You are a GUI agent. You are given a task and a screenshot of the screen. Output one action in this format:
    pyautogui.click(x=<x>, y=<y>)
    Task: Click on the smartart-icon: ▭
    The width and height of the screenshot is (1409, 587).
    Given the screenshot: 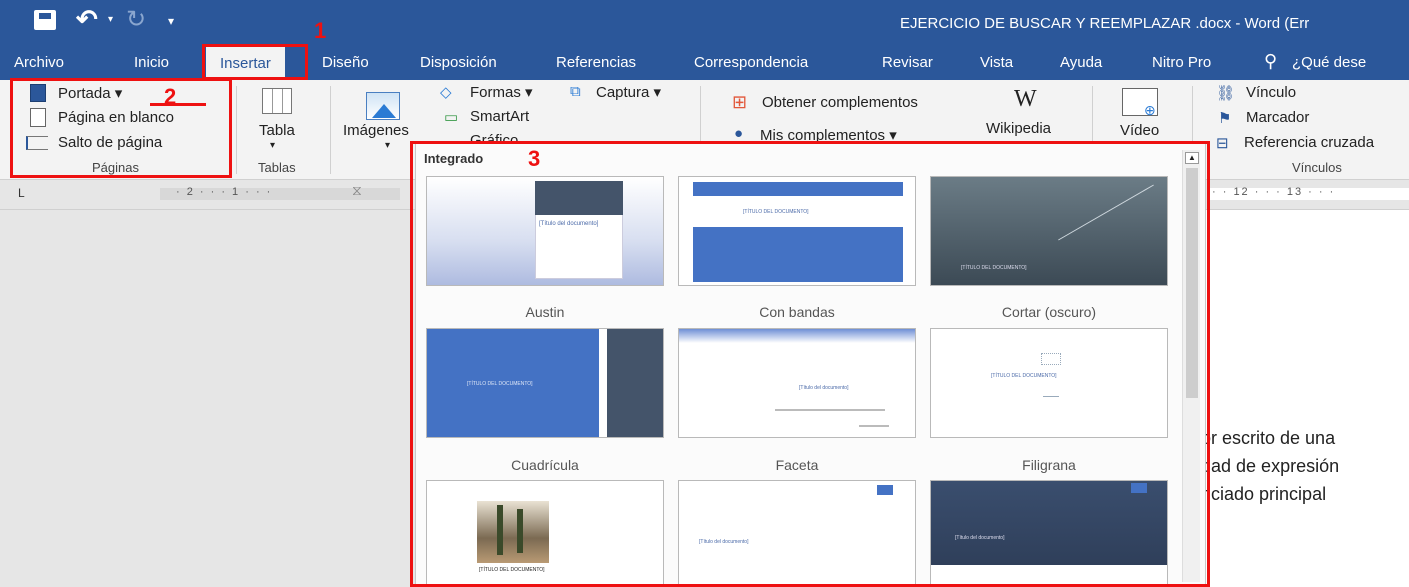 What is the action you would take?
    pyautogui.click(x=451, y=117)
    